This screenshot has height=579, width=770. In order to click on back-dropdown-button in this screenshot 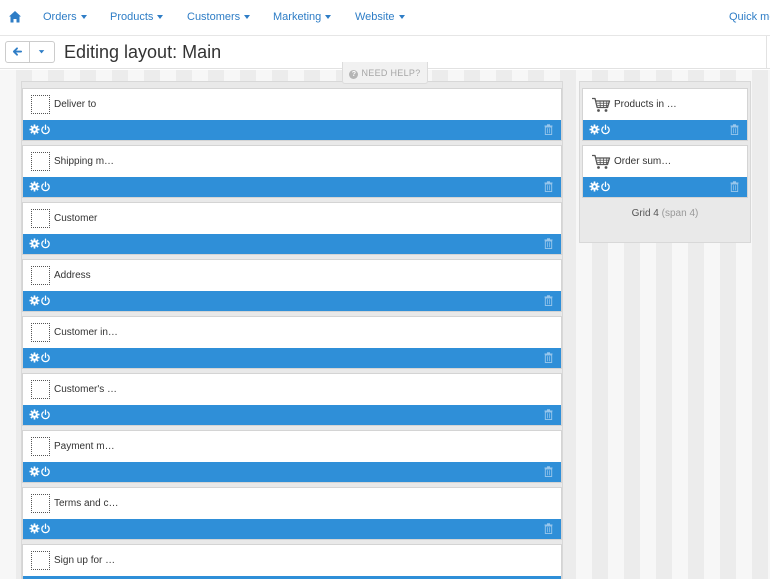, I will do `click(42, 52)`.